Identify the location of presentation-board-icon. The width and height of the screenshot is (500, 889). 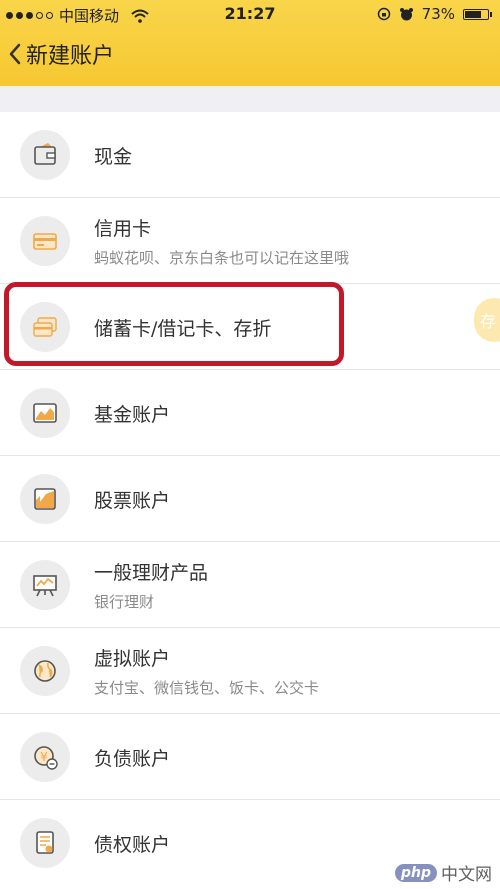
(45, 586).